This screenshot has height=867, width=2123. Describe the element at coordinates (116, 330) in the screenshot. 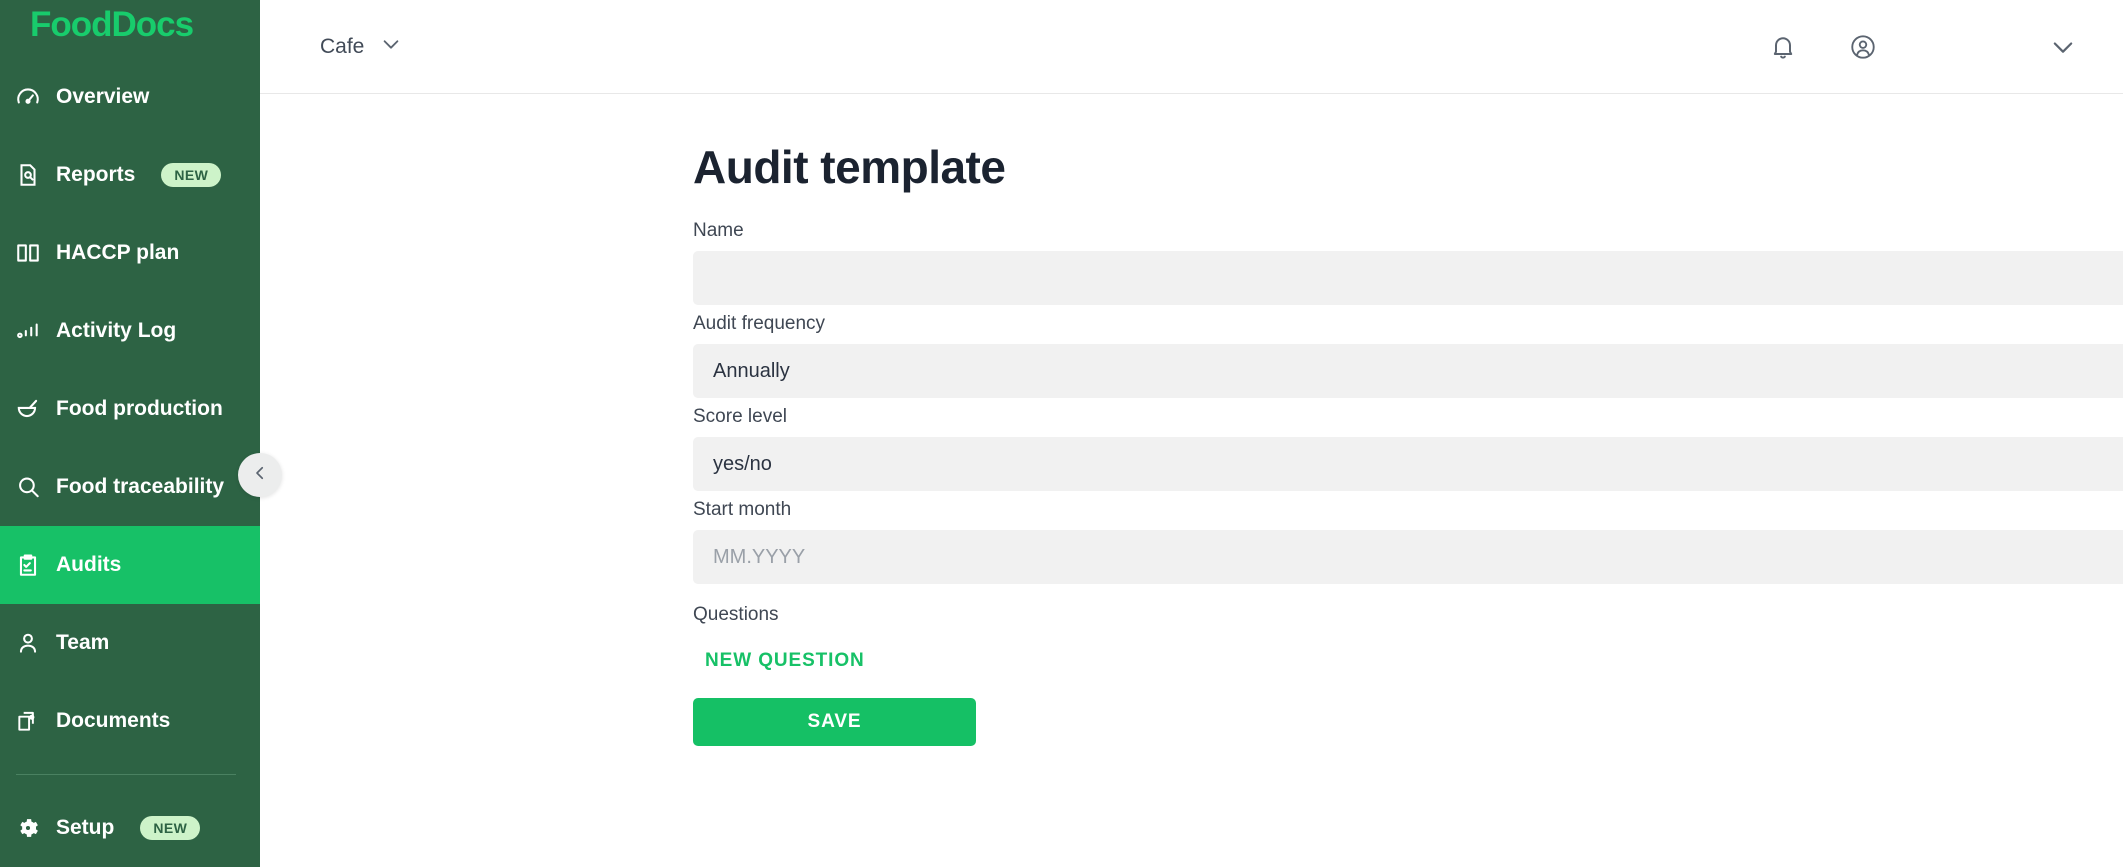

I see `sidebar-item-label: Activity Log` at that location.